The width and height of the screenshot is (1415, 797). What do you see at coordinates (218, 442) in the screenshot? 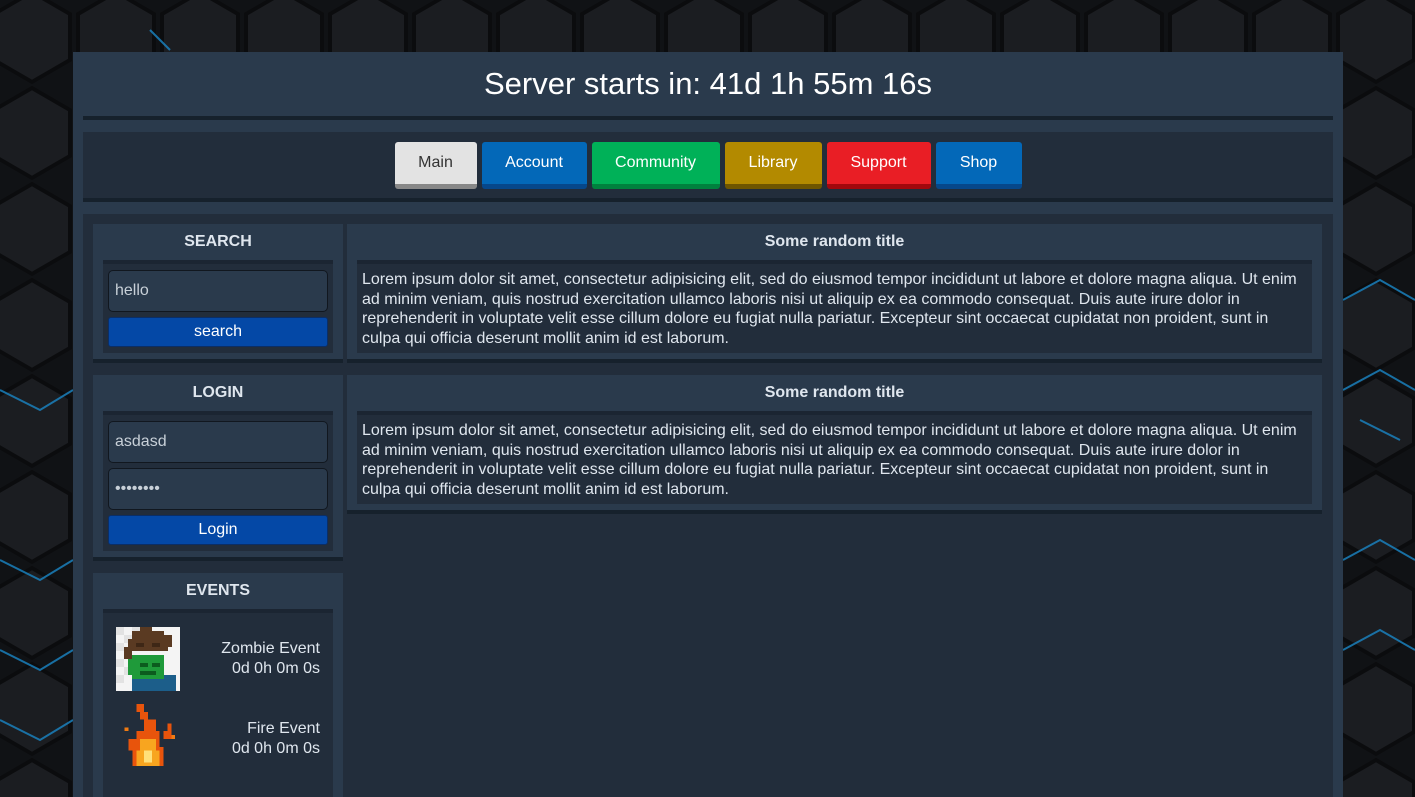
I see `username-input: asdasd` at bounding box center [218, 442].